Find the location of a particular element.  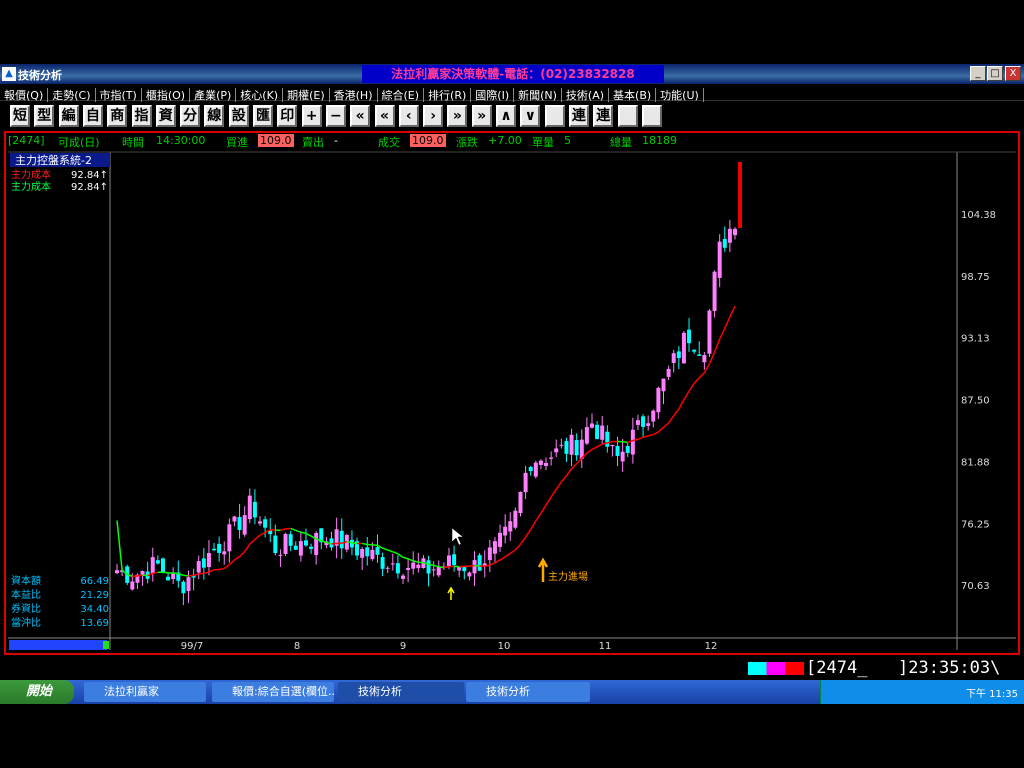

y-tick-label: 76.25 is located at coordinates (975, 524).